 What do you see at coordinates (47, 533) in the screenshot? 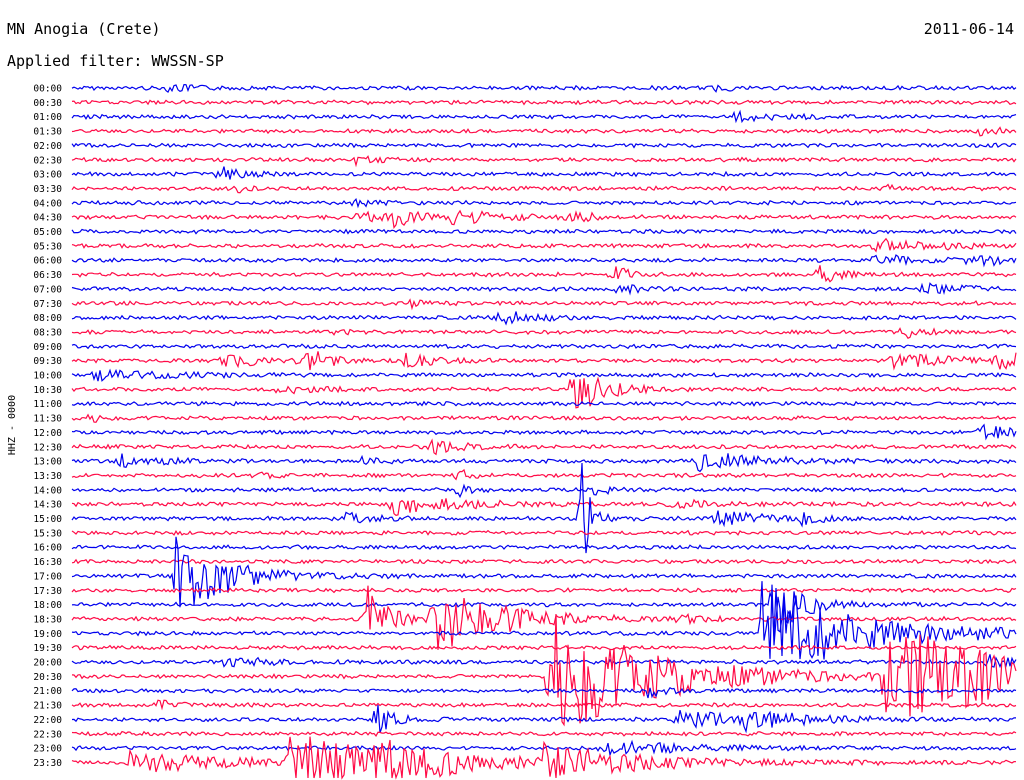
I see `tick-label: 15:30` at bounding box center [47, 533].